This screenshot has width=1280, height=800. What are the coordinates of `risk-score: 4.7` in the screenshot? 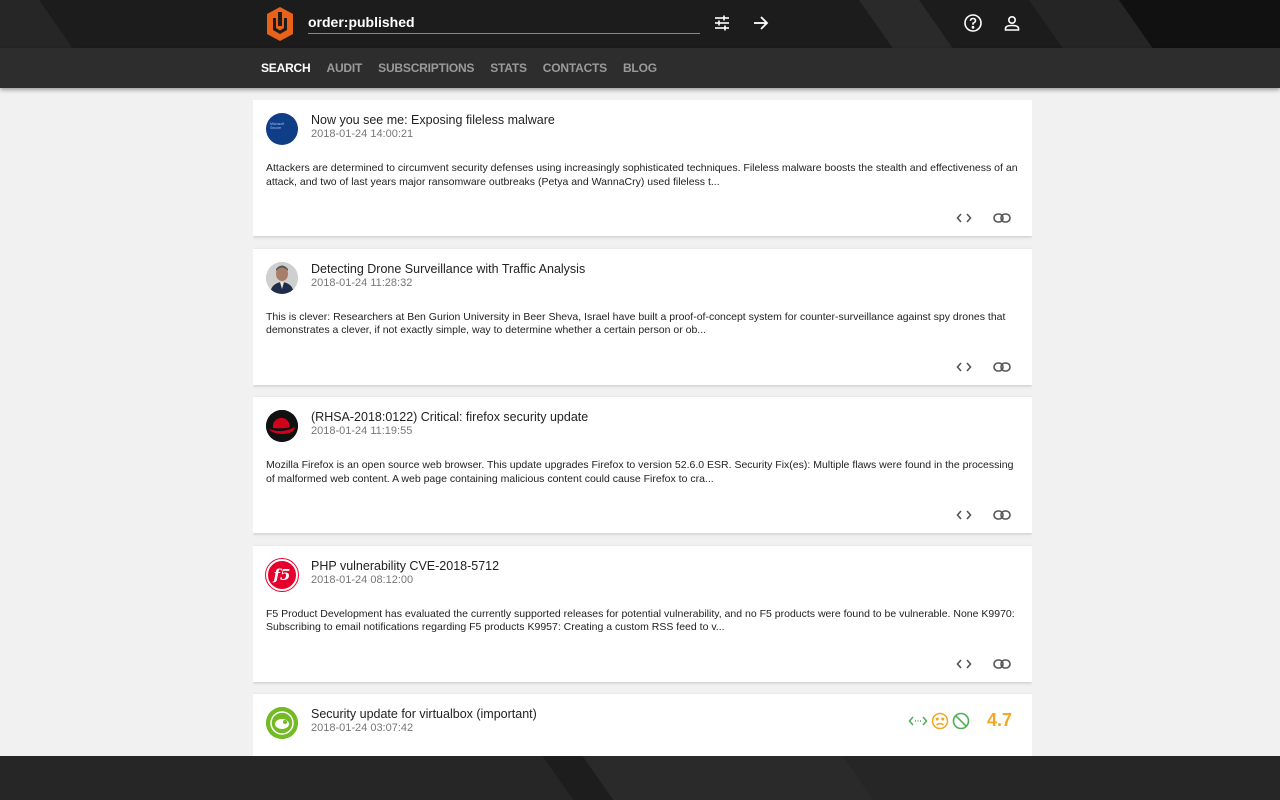 It's located at (999, 720).